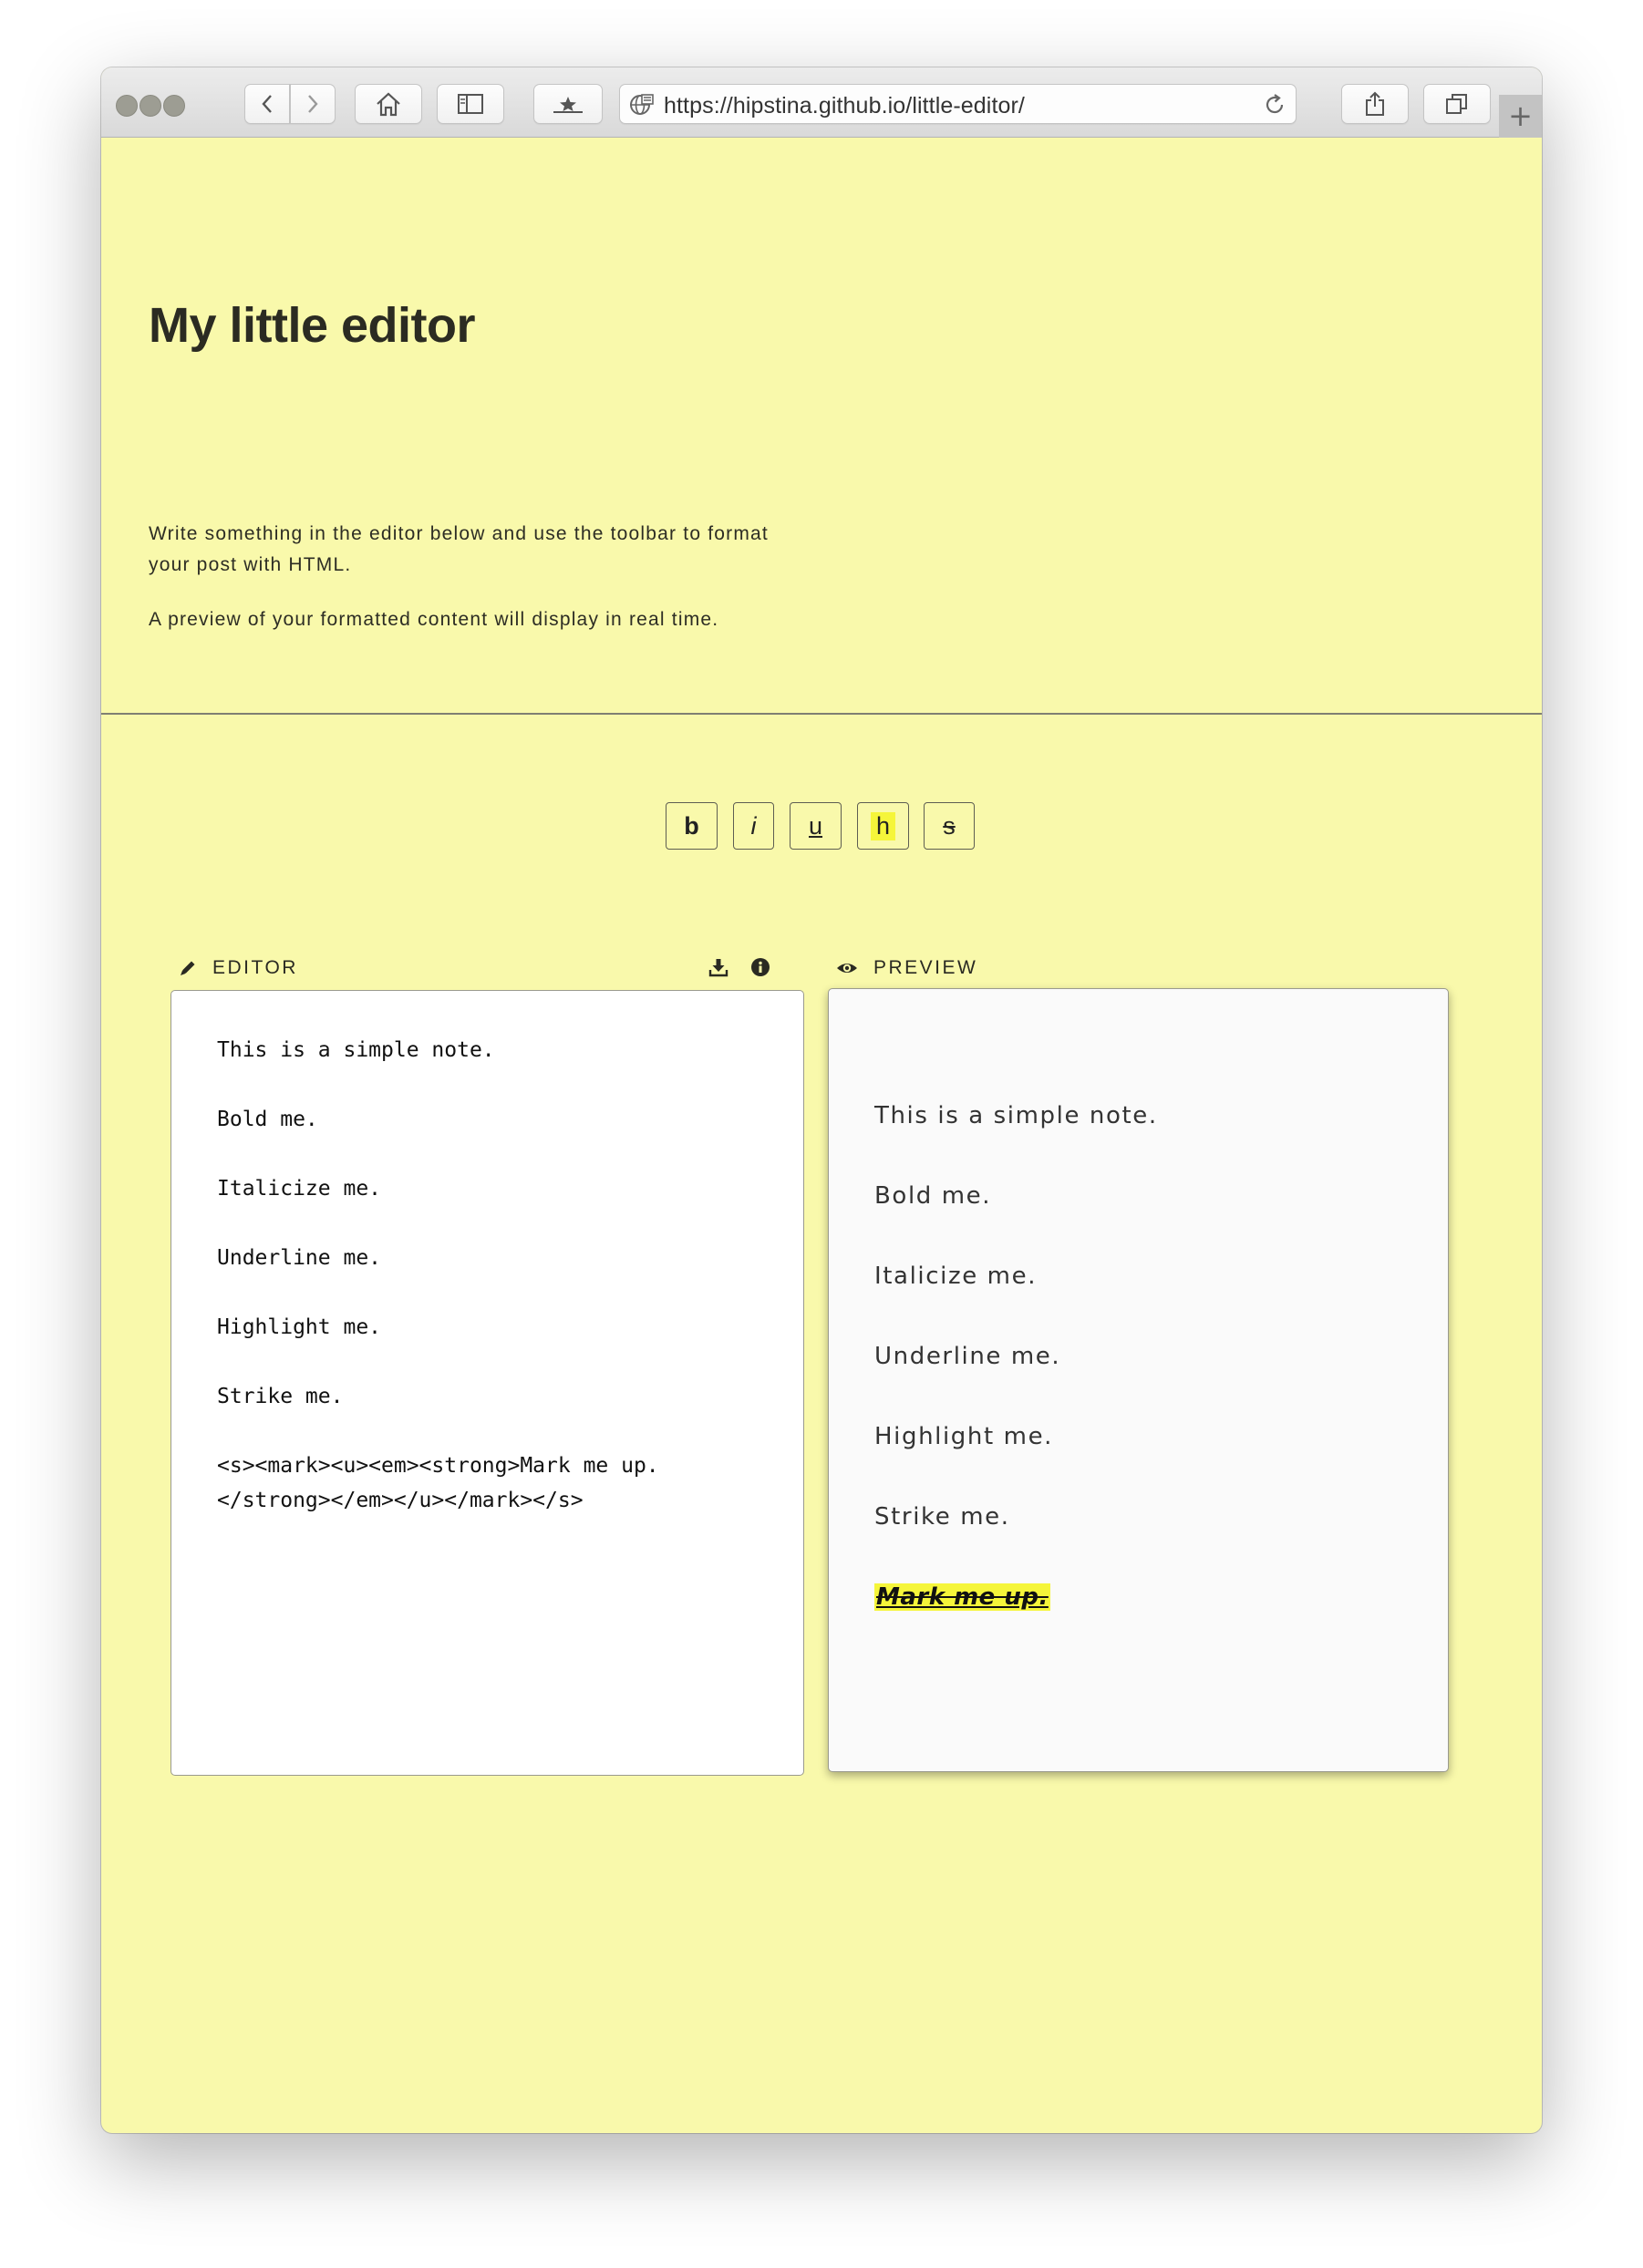 The width and height of the screenshot is (1643, 2268). What do you see at coordinates (150, 106) in the screenshot?
I see `minimize-window-button` at bounding box center [150, 106].